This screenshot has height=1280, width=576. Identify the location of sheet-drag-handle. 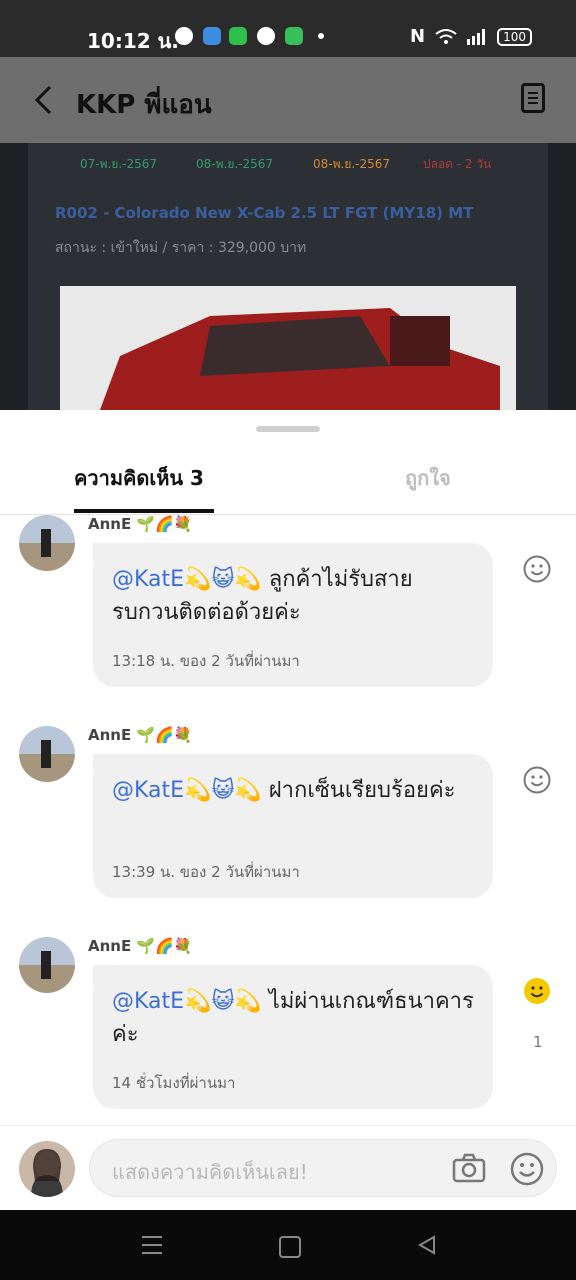
(288, 429).